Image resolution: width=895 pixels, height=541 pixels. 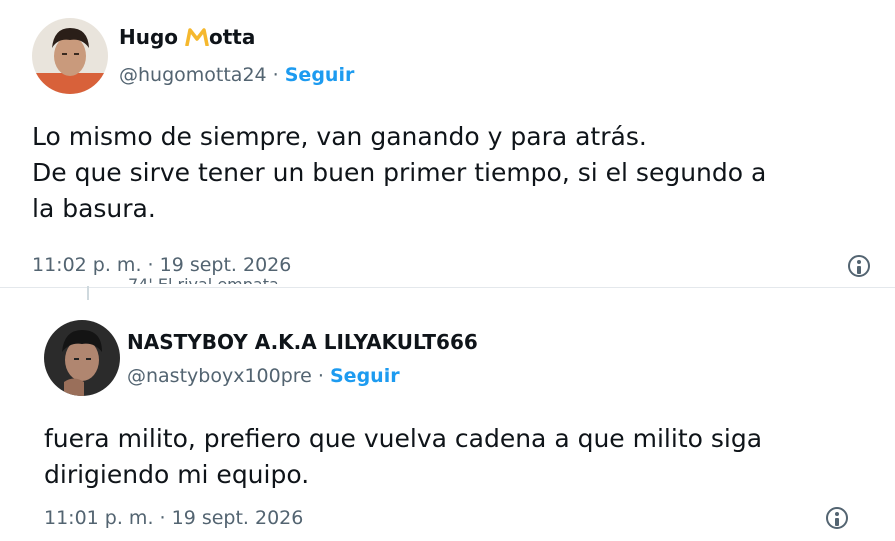 I want to click on m-logo-icon, so click(x=197, y=38).